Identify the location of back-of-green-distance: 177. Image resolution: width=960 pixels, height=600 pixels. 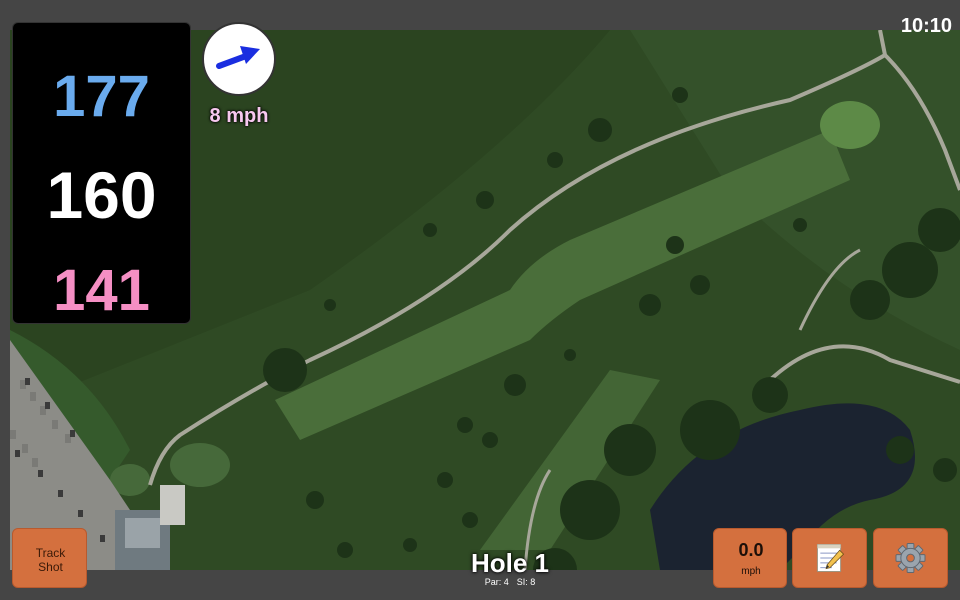
(101, 96).